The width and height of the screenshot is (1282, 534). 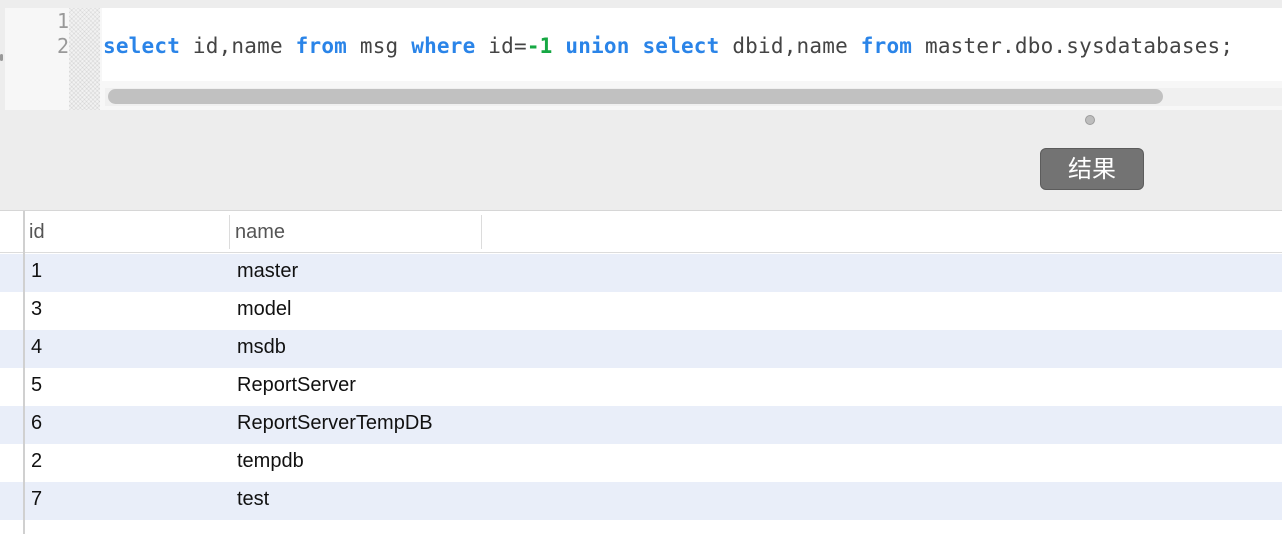 I want to click on column-header-id: id, so click(x=37, y=232).